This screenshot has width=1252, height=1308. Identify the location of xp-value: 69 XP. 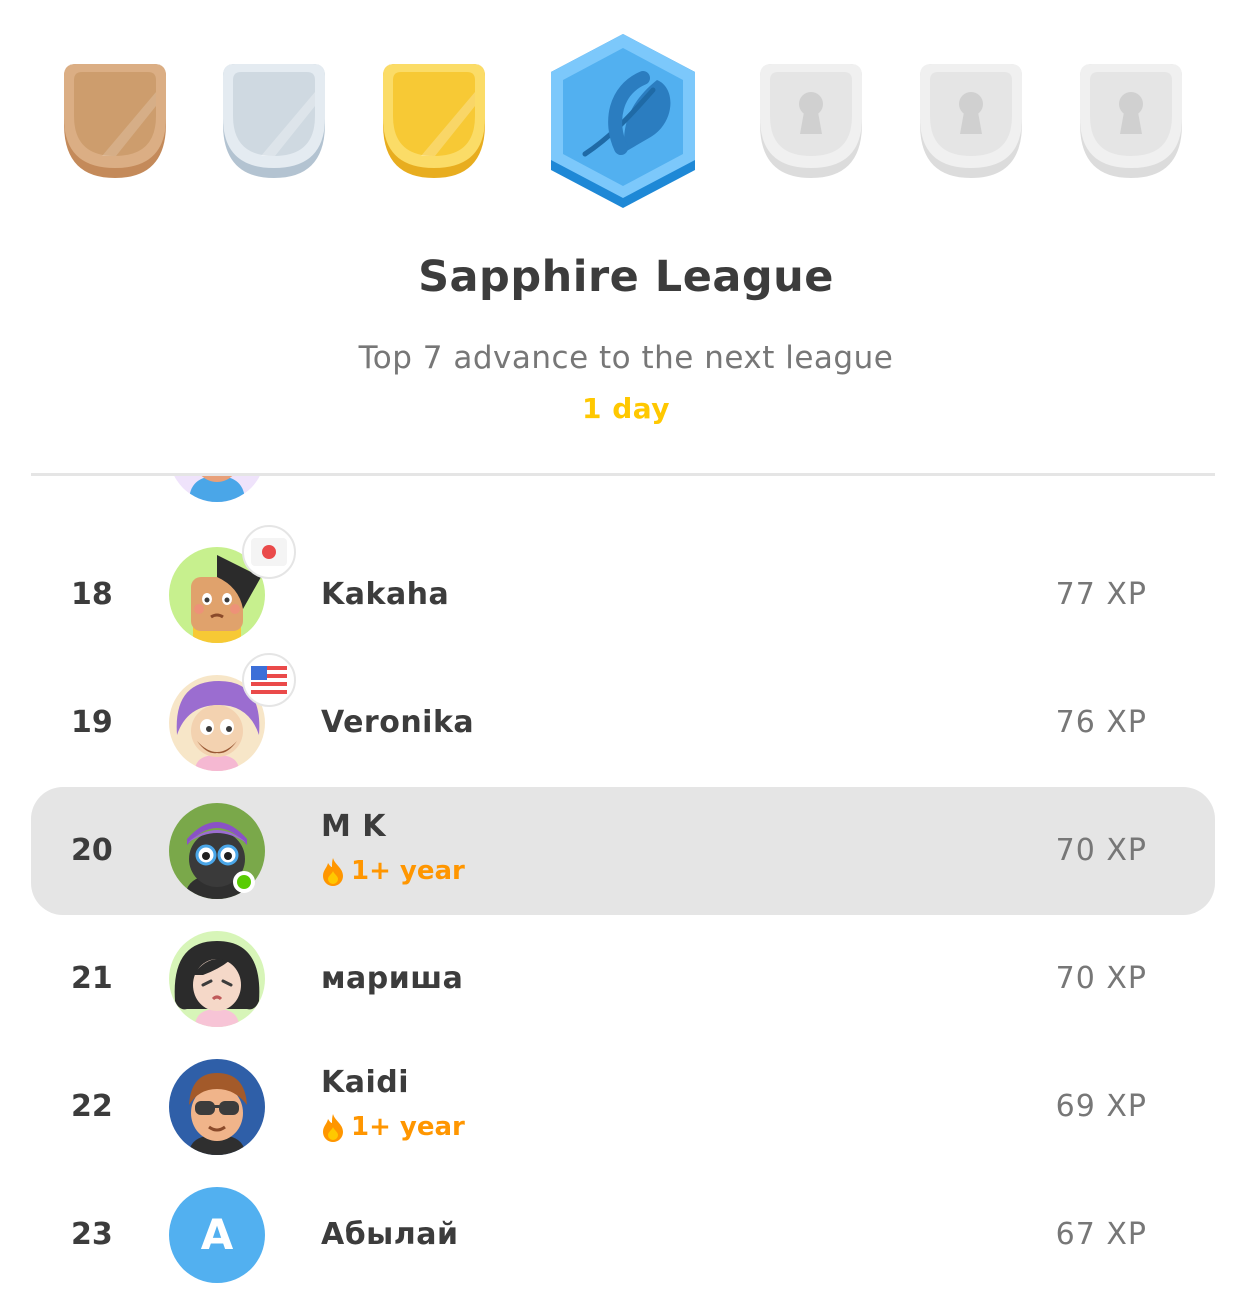
(1101, 1106).